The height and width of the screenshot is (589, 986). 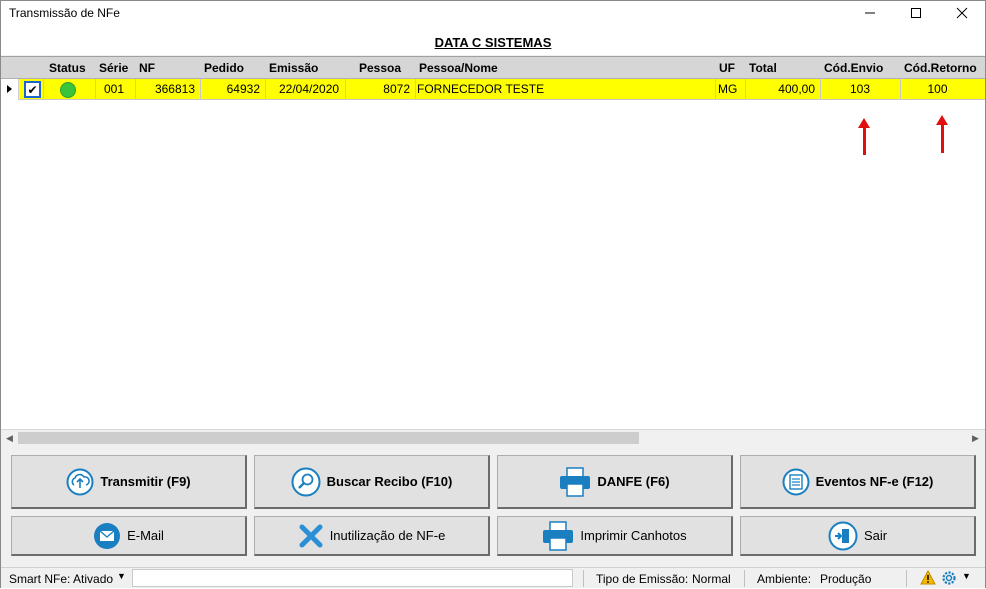 What do you see at coordinates (67, 68) in the screenshot?
I see `col-status: Status` at bounding box center [67, 68].